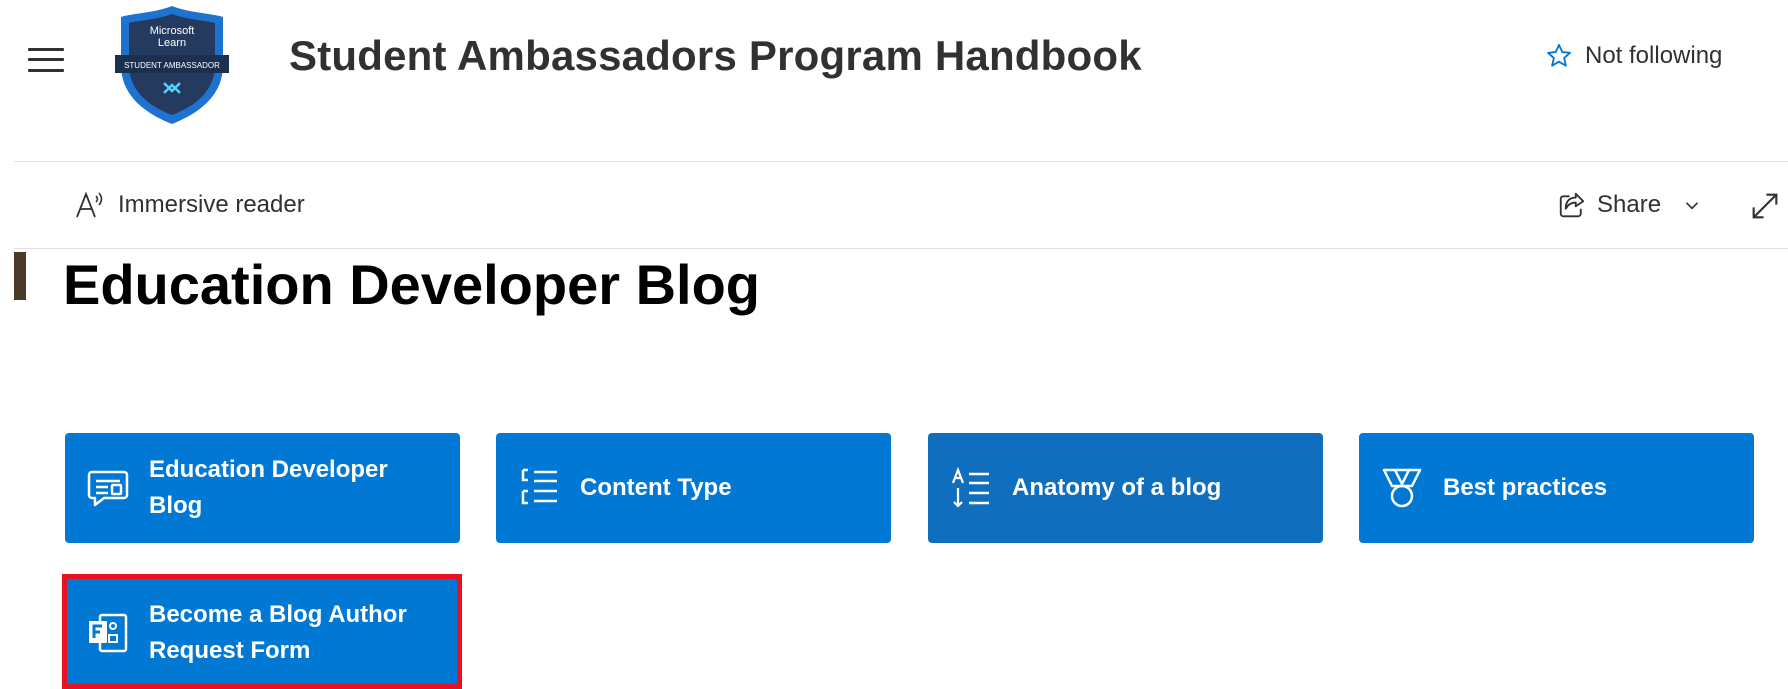 This screenshot has width=1788, height=689. I want to click on logo-banner-text: STUDENT AMBASSADOR, so click(172, 65).